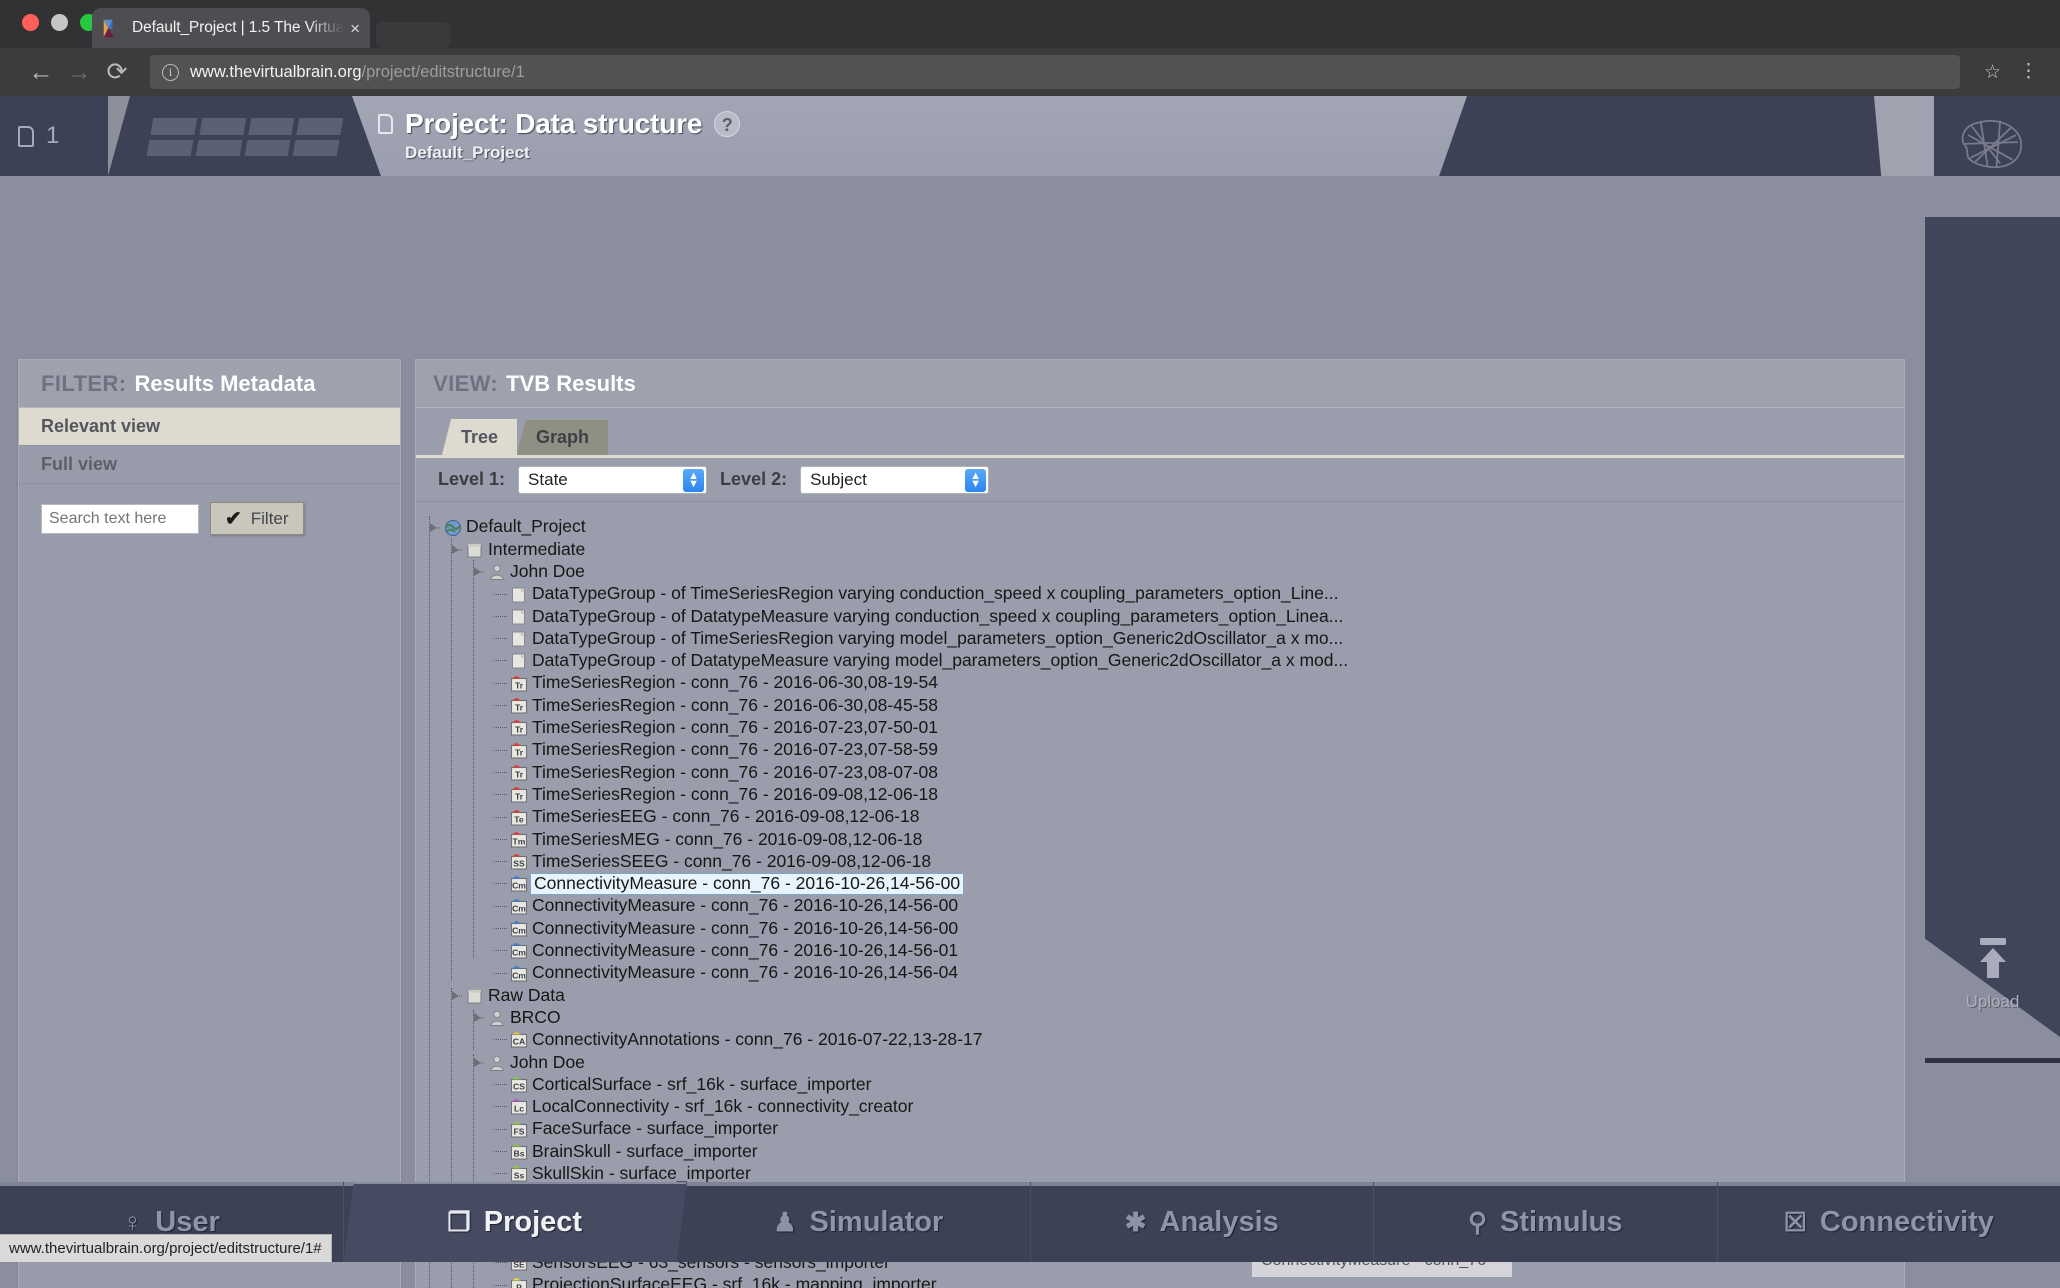  What do you see at coordinates (1992, 72) in the screenshot?
I see `bookmark-star-icon: ☆` at bounding box center [1992, 72].